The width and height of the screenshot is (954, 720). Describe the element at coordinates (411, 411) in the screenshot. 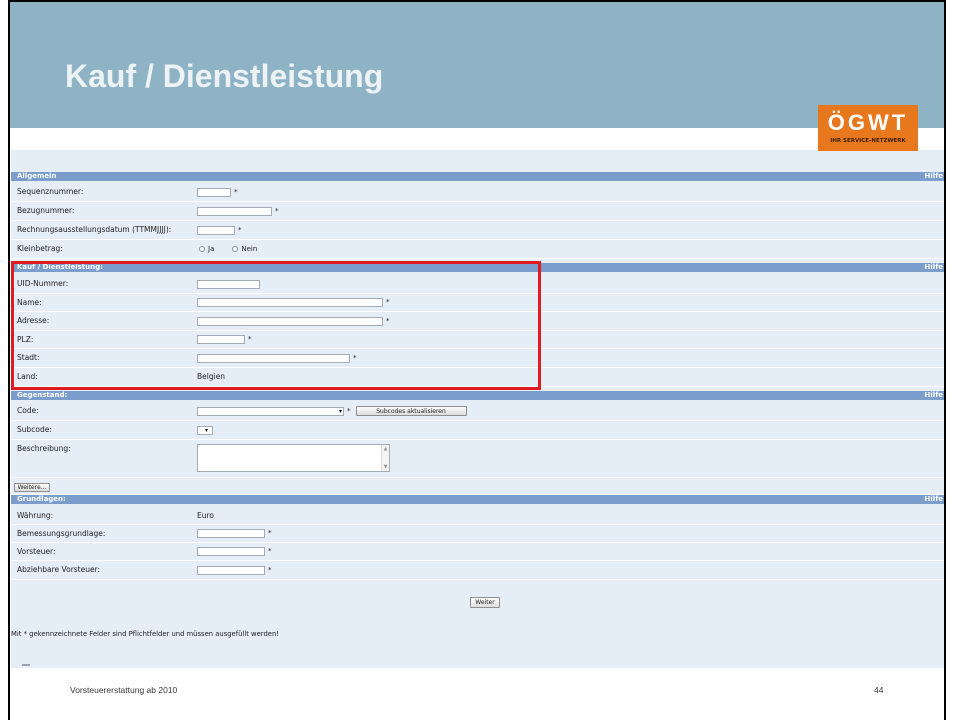

I see `subcodes-aktualisieren-button: Subcodes aktualisieren` at that location.